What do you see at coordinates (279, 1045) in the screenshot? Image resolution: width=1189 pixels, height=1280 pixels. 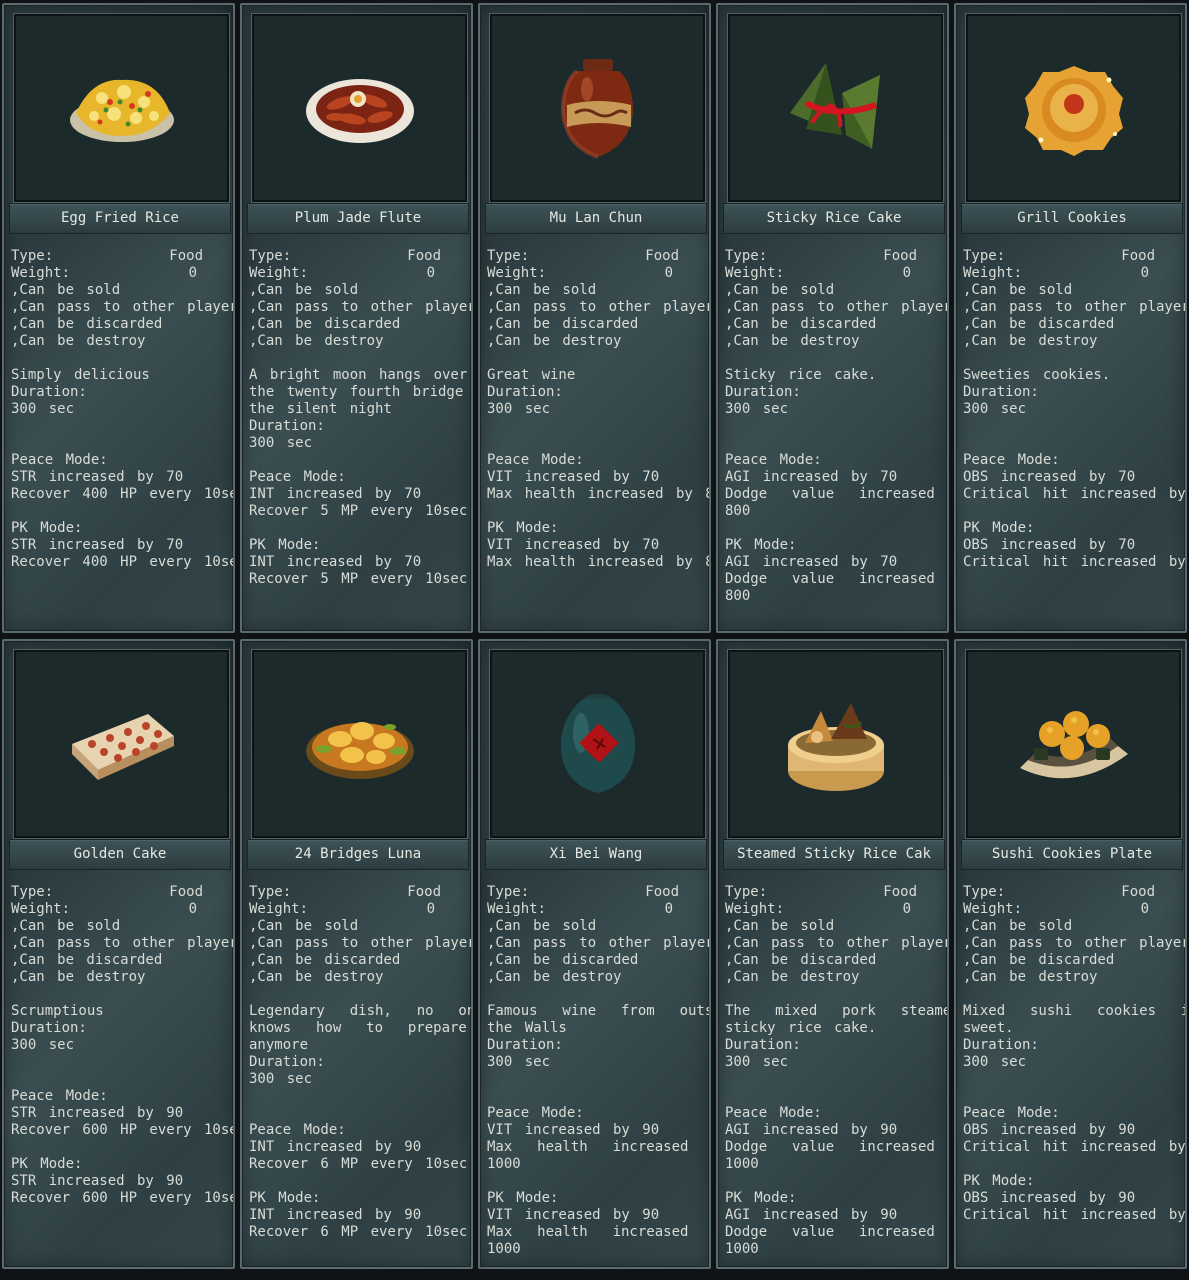 I see `item-description: anymore` at bounding box center [279, 1045].